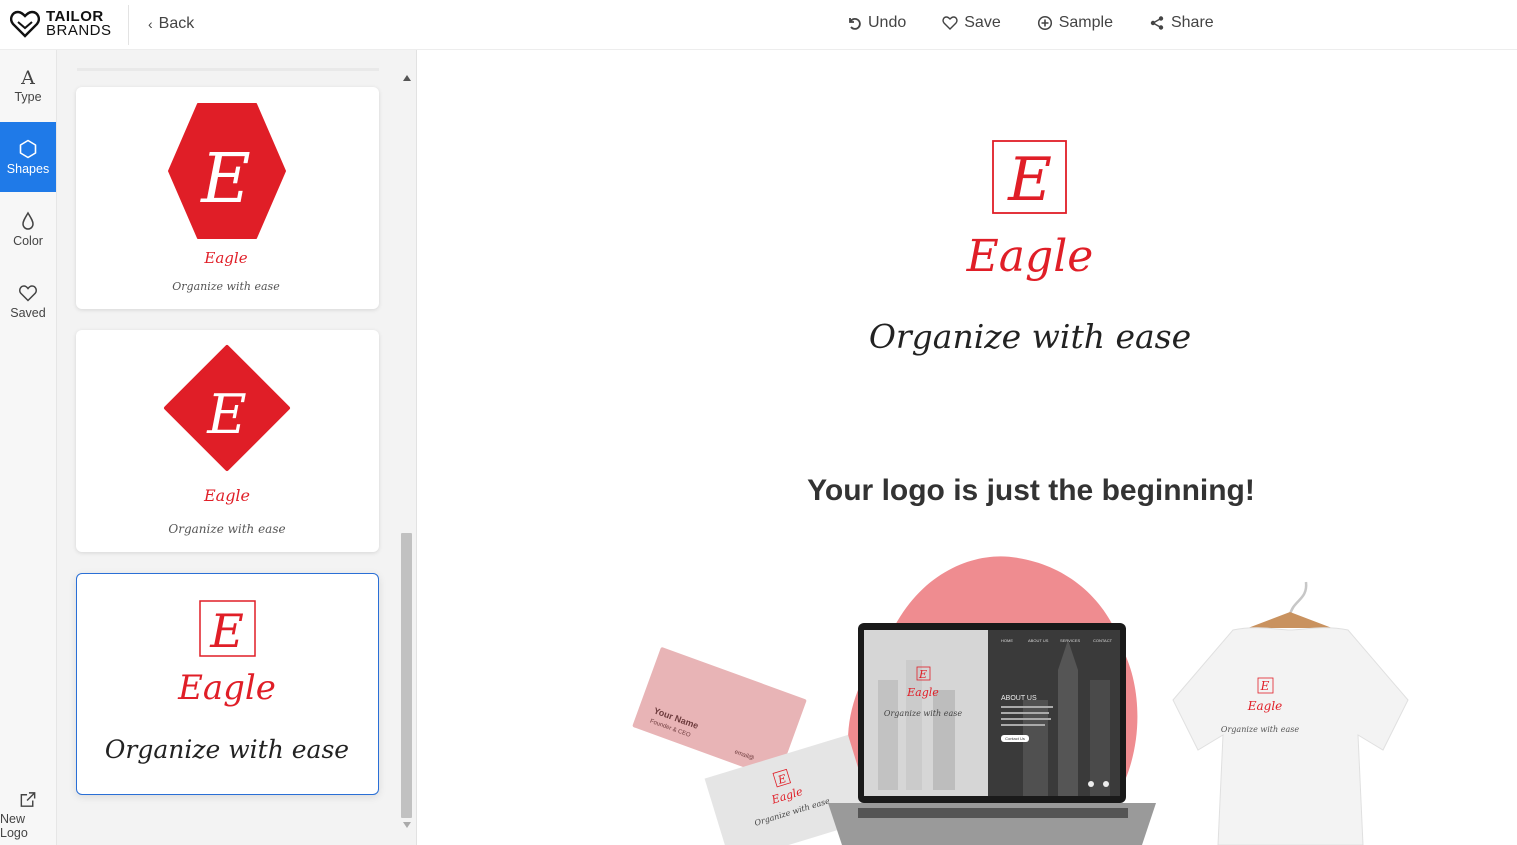 The height and width of the screenshot is (845, 1517). What do you see at coordinates (1038, 640) in the screenshot?
I see `site-nav-about: ABOUT US` at bounding box center [1038, 640].